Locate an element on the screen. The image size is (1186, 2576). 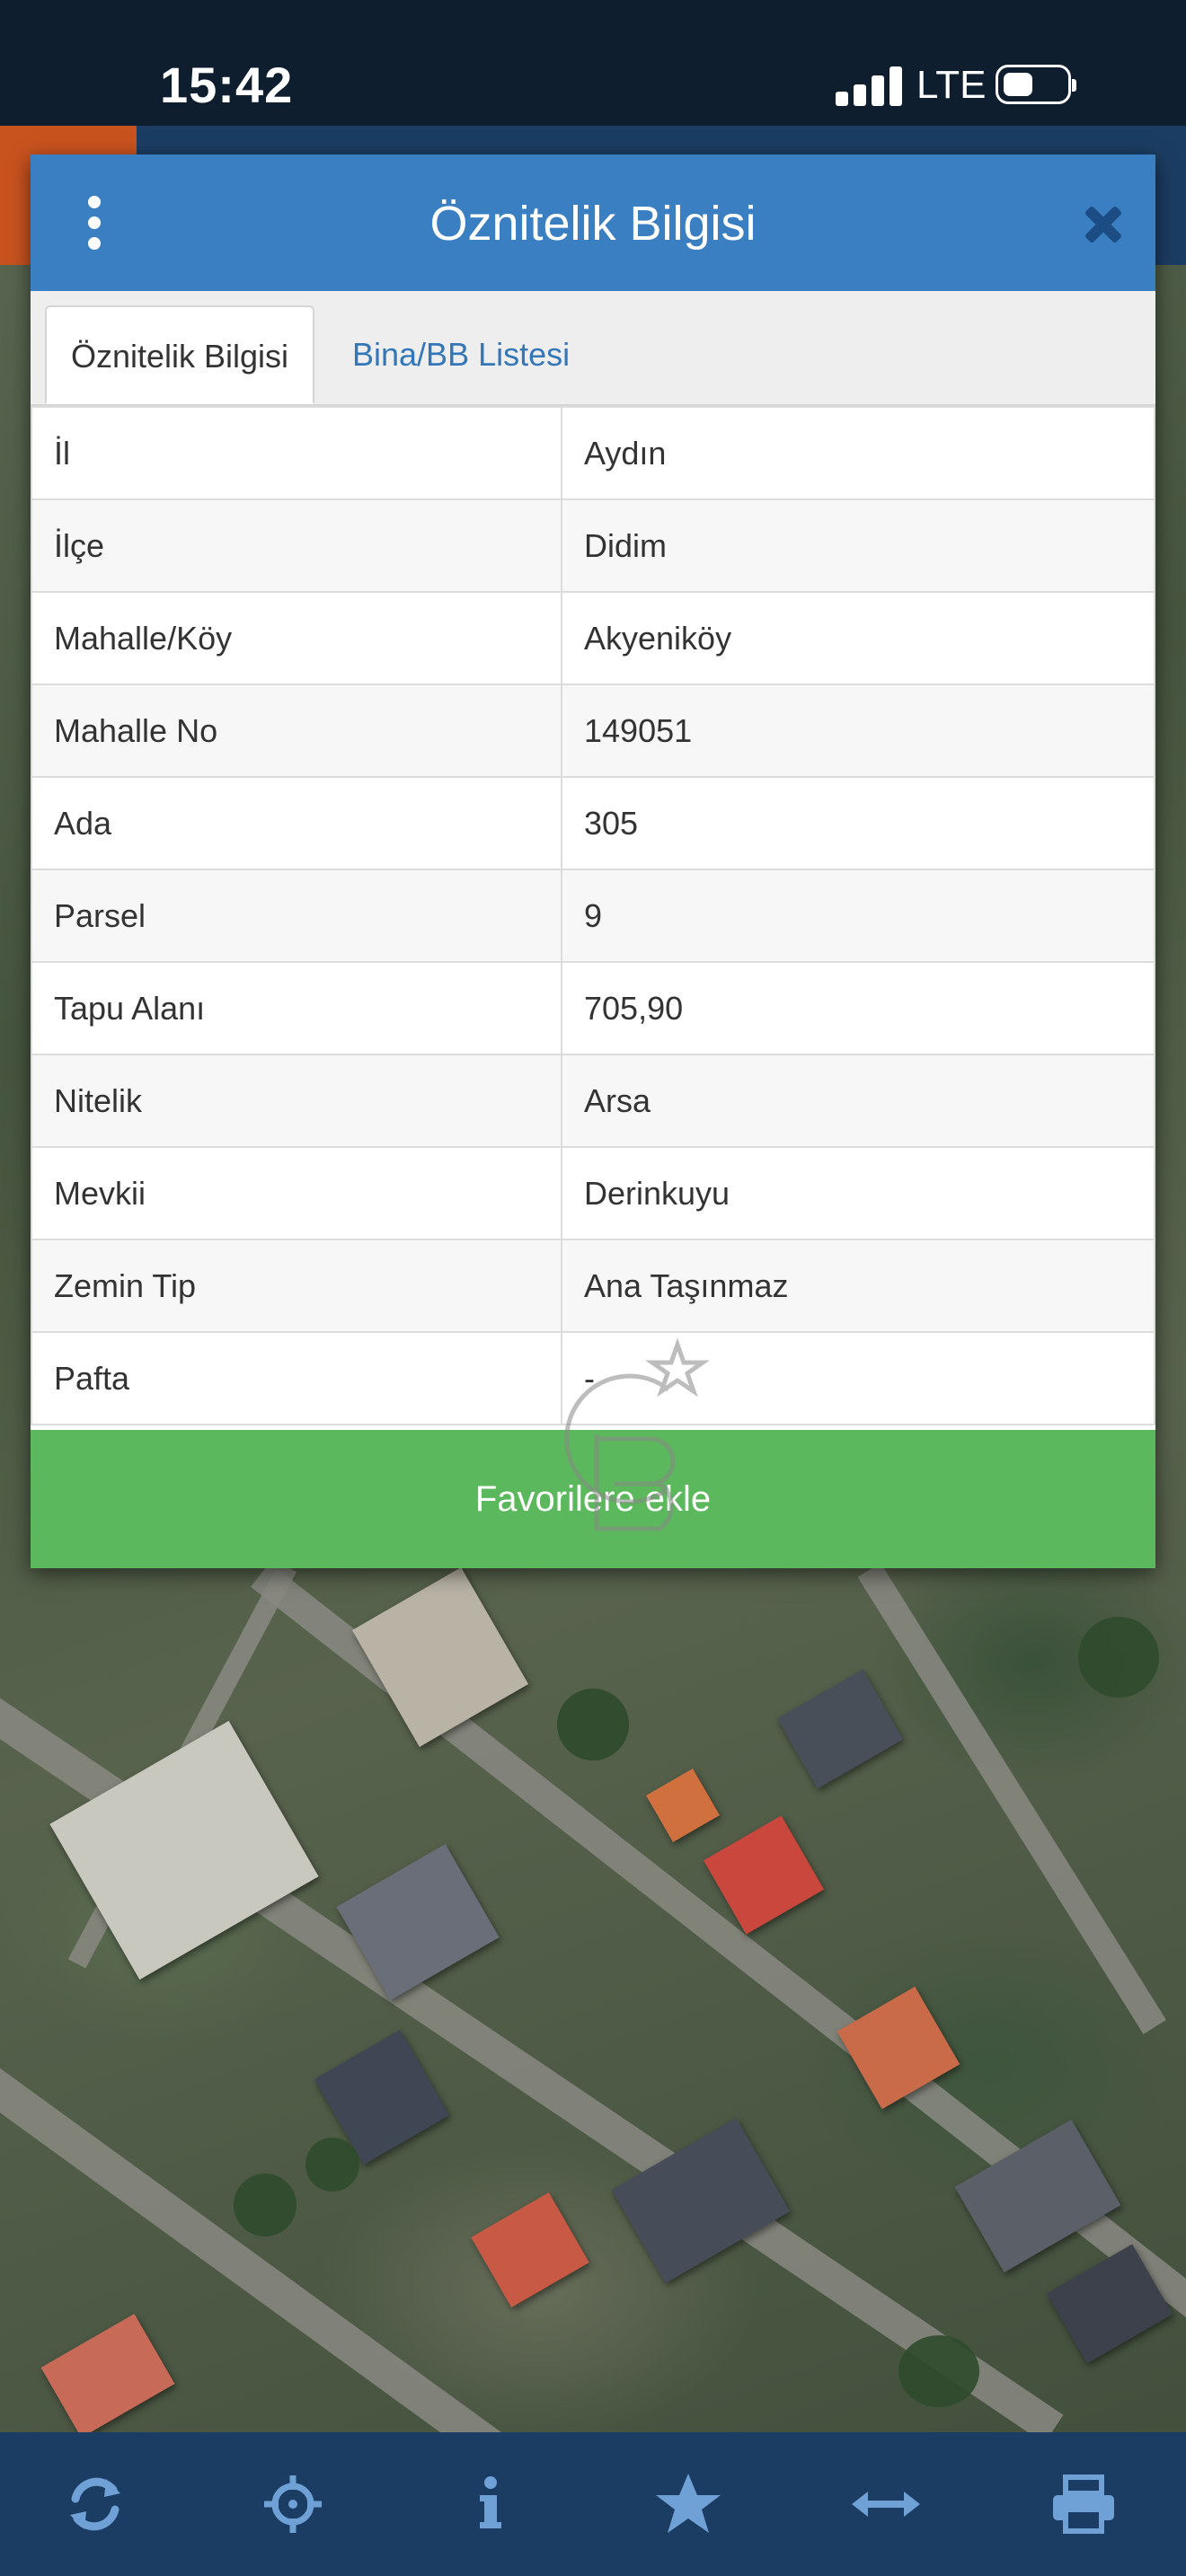
attribute-value: Aydın is located at coordinates (858, 453).